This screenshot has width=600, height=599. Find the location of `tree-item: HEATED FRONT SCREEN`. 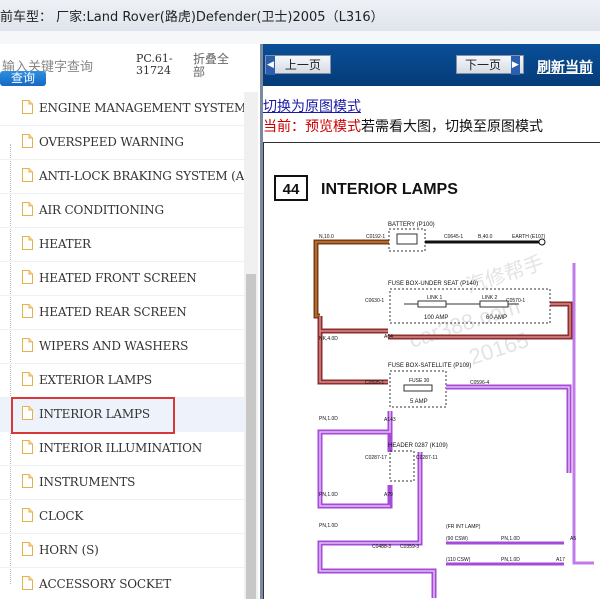

tree-item: HEATED FRONT SCREEN is located at coordinates (122, 279).